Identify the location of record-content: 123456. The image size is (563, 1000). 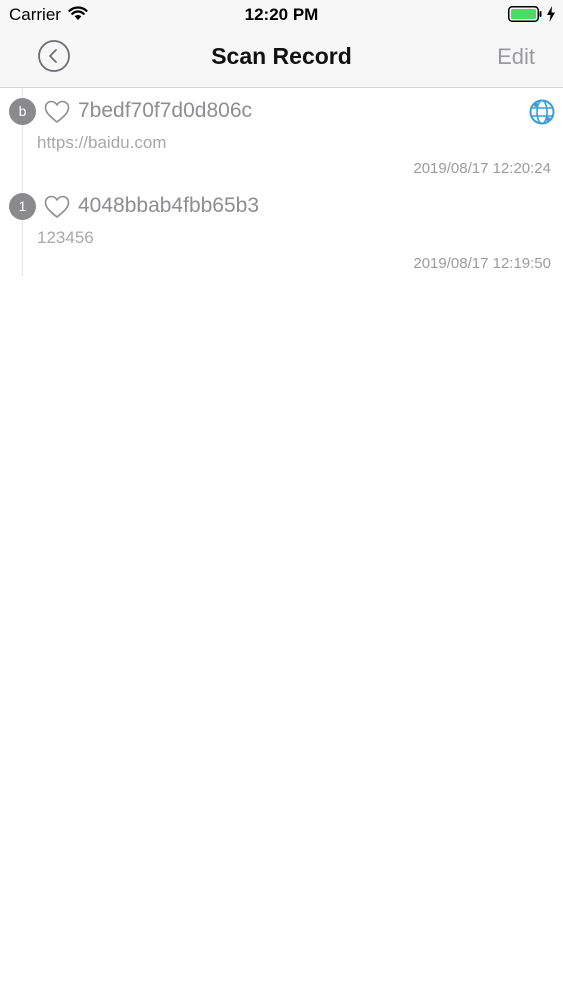
(65, 237).